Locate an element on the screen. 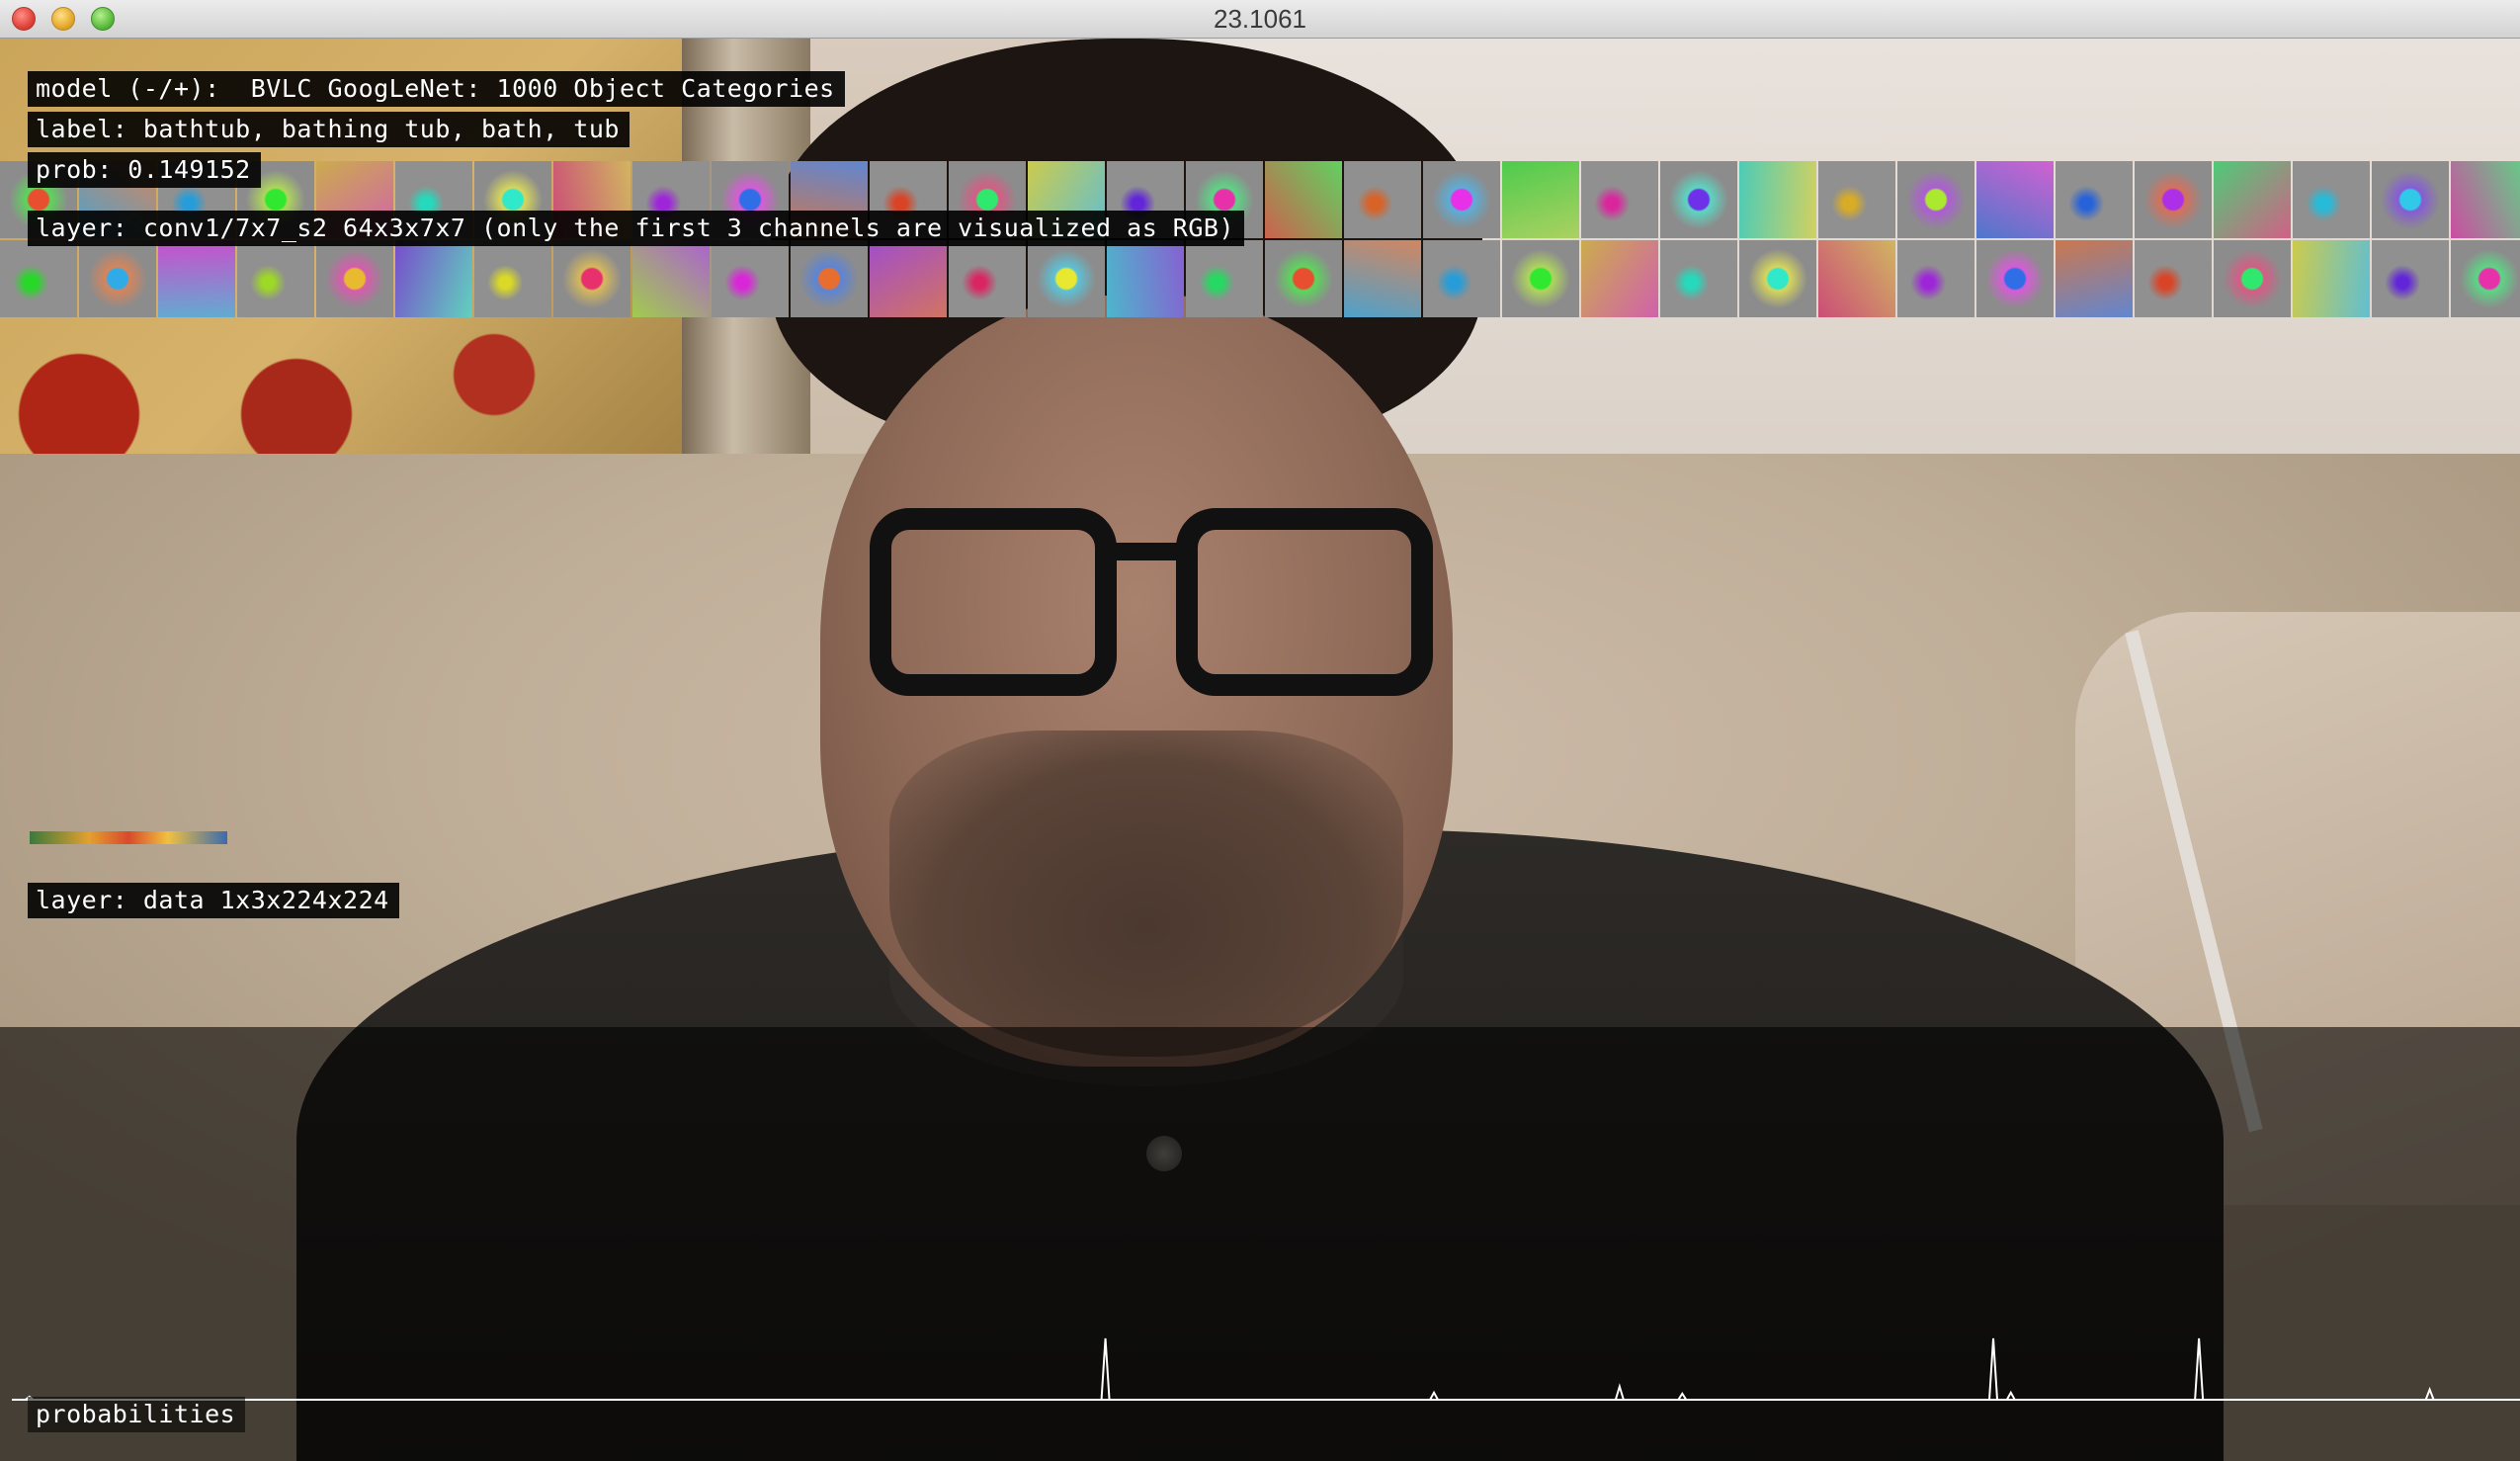  probabilities-label: probabilities is located at coordinates (137, 1414).